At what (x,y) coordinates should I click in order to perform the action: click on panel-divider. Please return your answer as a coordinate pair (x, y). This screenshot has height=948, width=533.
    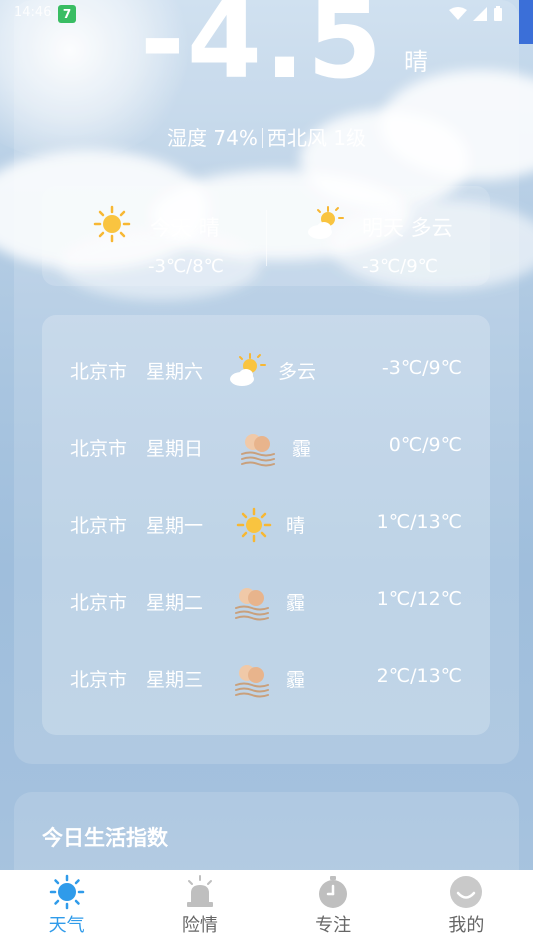
    Looking at the image, I should click on (266, 238).